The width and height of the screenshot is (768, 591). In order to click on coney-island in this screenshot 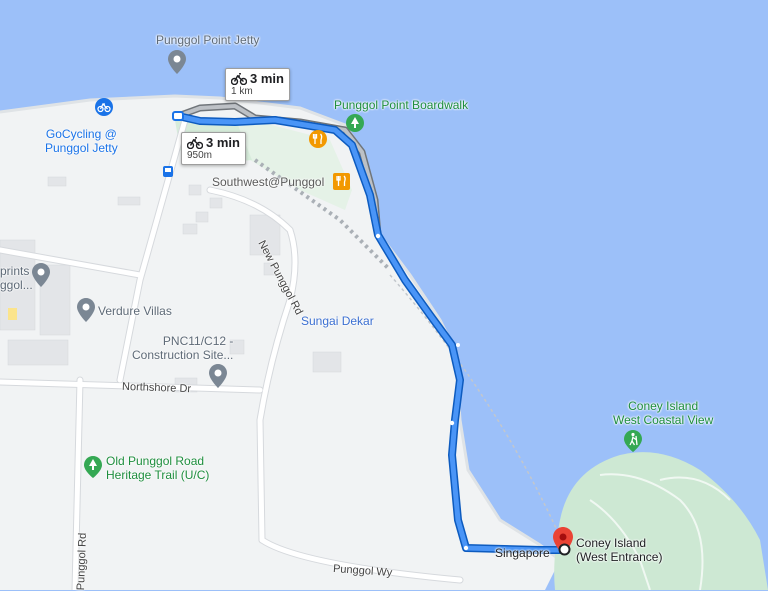, I will do `click(661, 521)`.